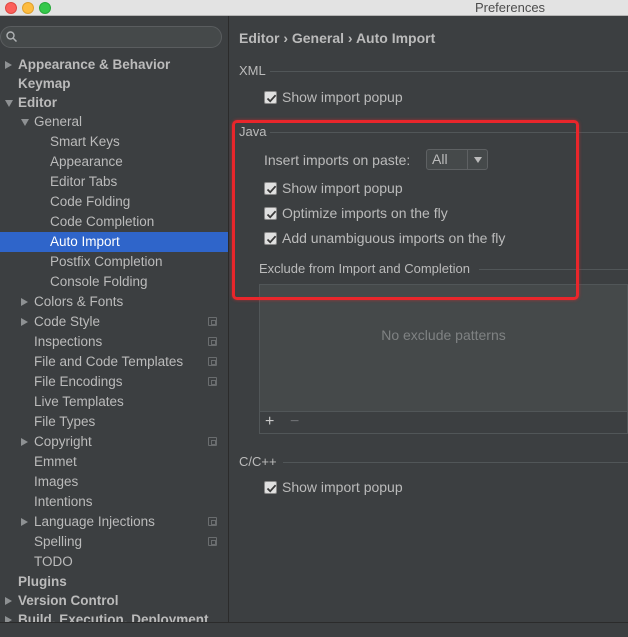  I want to click on add-pattern-button: +, so click(269, 422).